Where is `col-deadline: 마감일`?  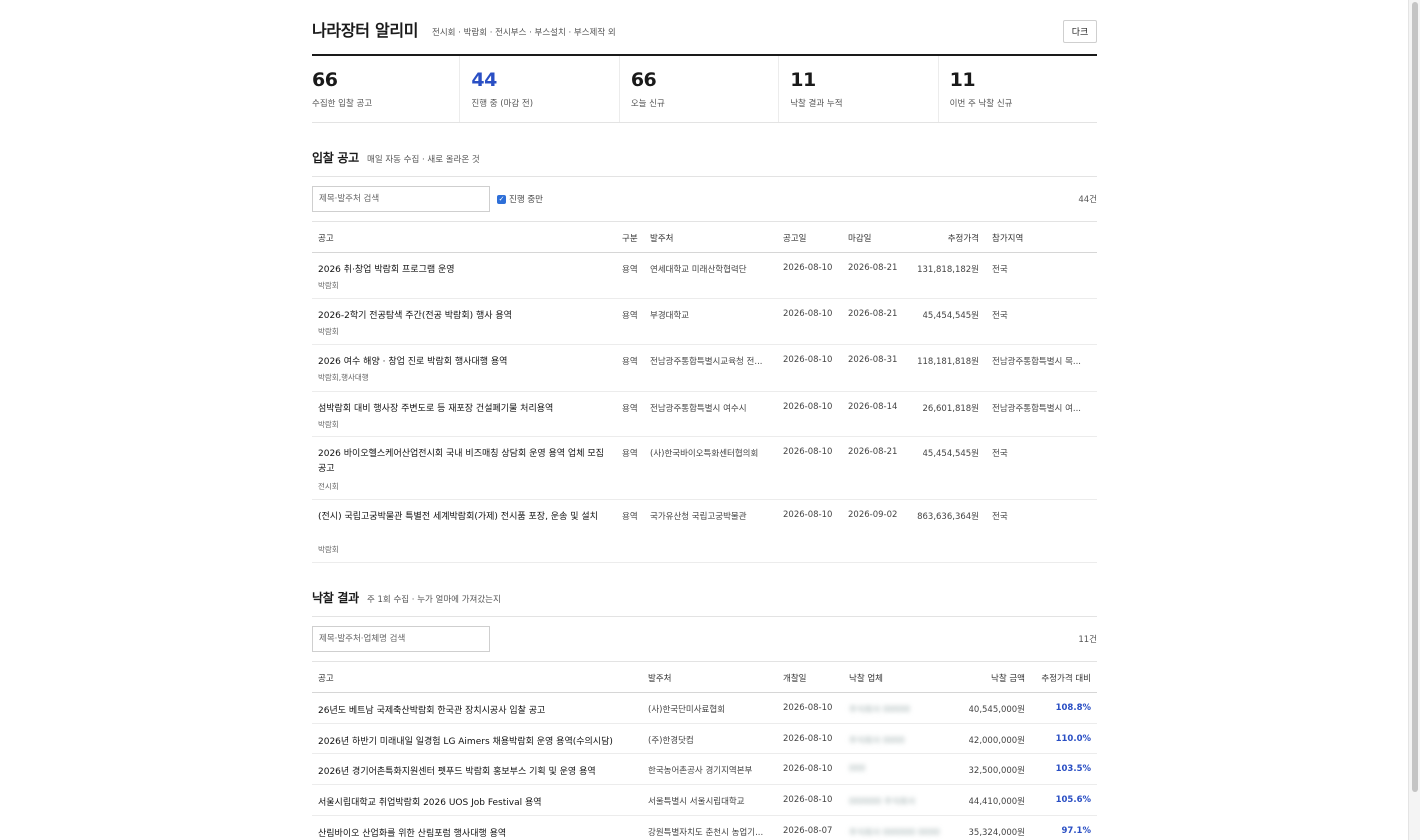
col-deadline: 마감일 is located at coordinates (859, 238).